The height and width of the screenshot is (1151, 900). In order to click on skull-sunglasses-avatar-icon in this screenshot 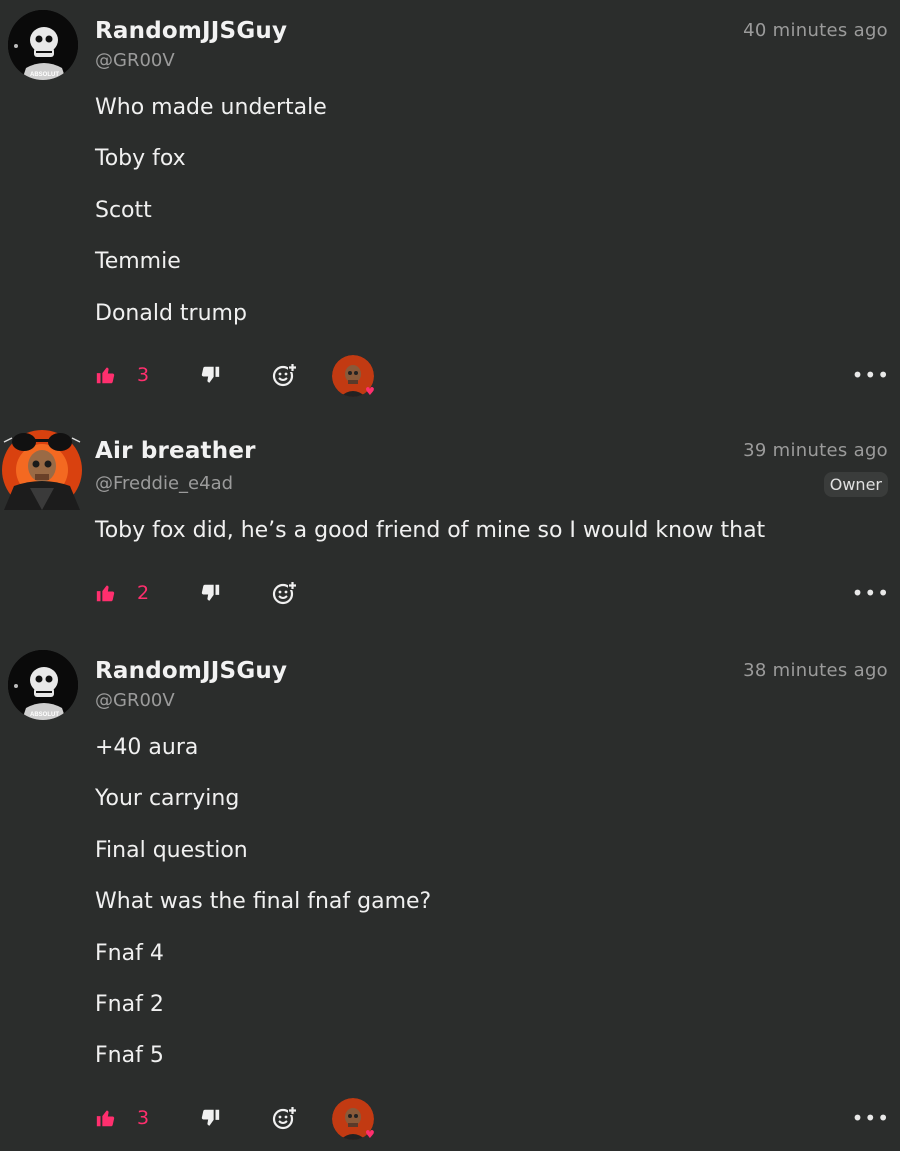, I will do `click(42, 468)`.